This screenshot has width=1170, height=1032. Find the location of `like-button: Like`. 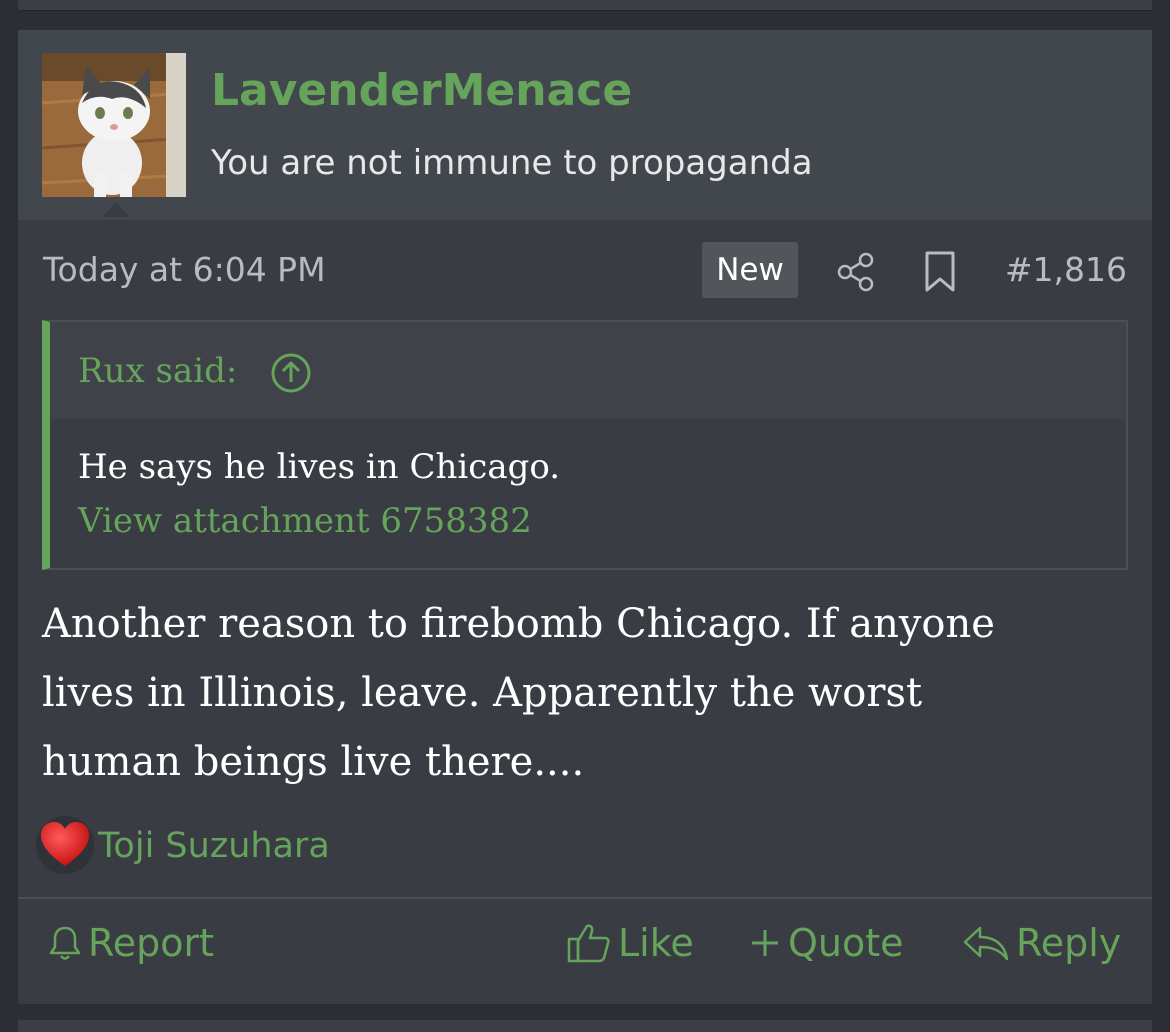

like-button: Like is located at coordinates (630, 943).